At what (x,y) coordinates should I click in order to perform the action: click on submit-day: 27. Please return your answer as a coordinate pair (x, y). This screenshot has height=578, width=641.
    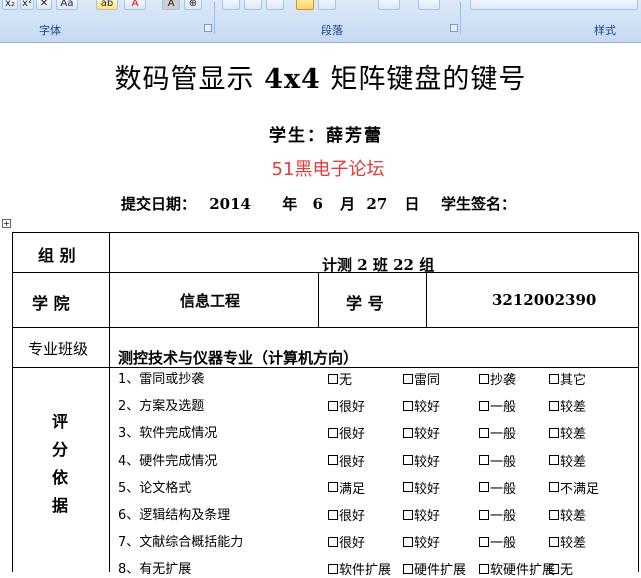
    Looking at the image, I should click on (377, 204).